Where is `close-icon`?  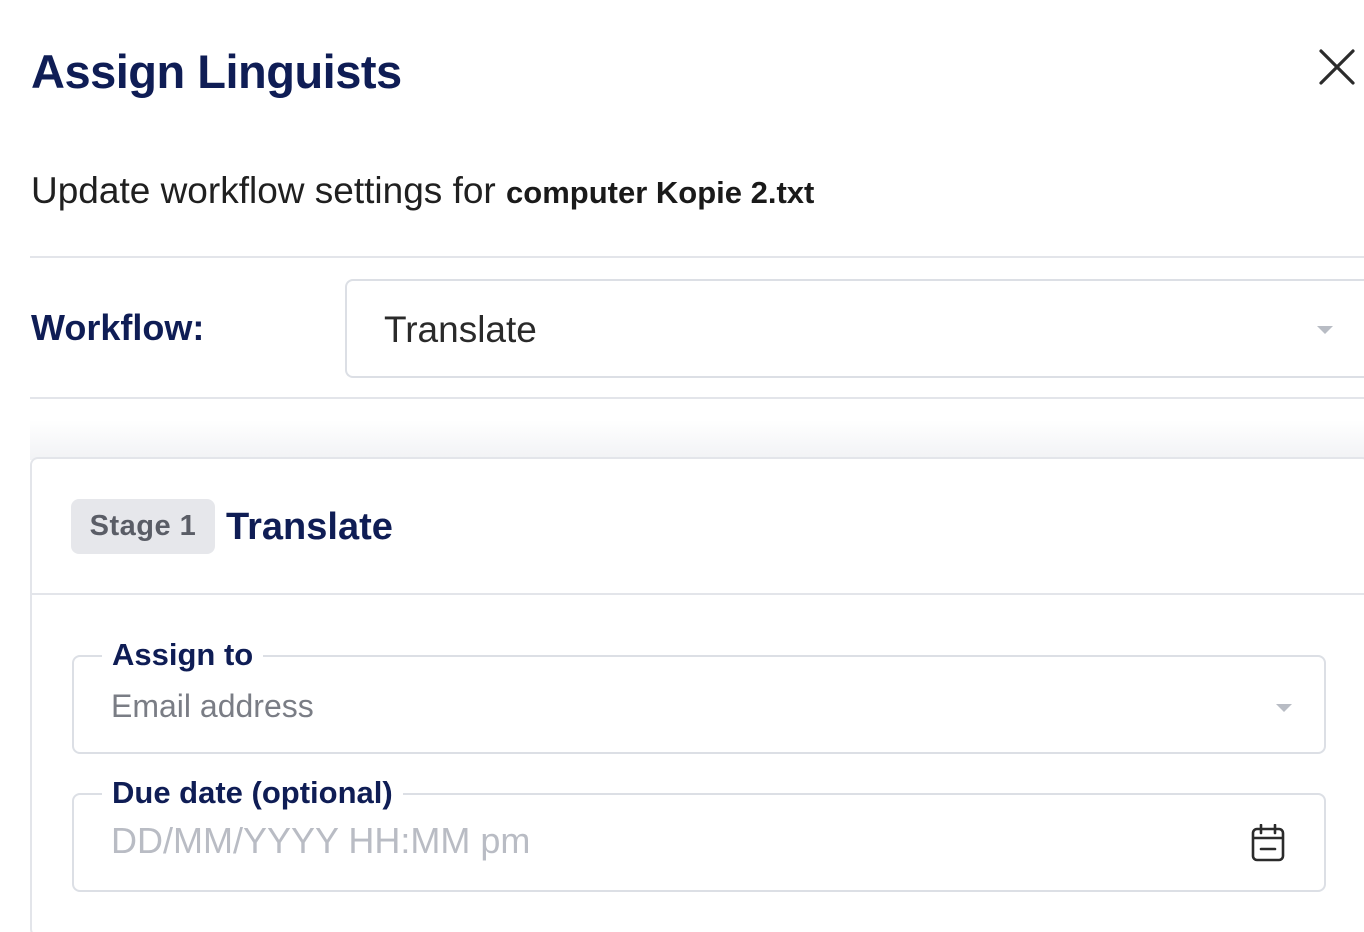 close-icon is located at coordinates (1337, 67).